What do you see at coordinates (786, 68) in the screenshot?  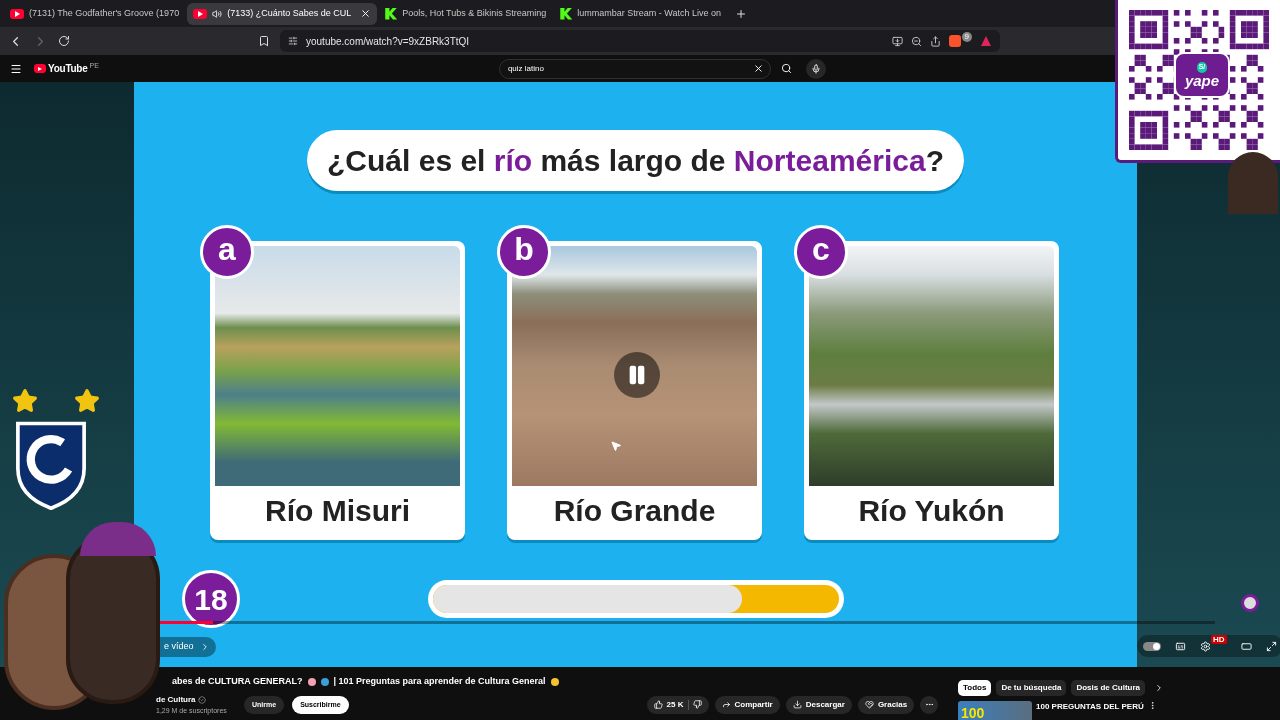 I see `search-icon` at bounding box center [786, 68].